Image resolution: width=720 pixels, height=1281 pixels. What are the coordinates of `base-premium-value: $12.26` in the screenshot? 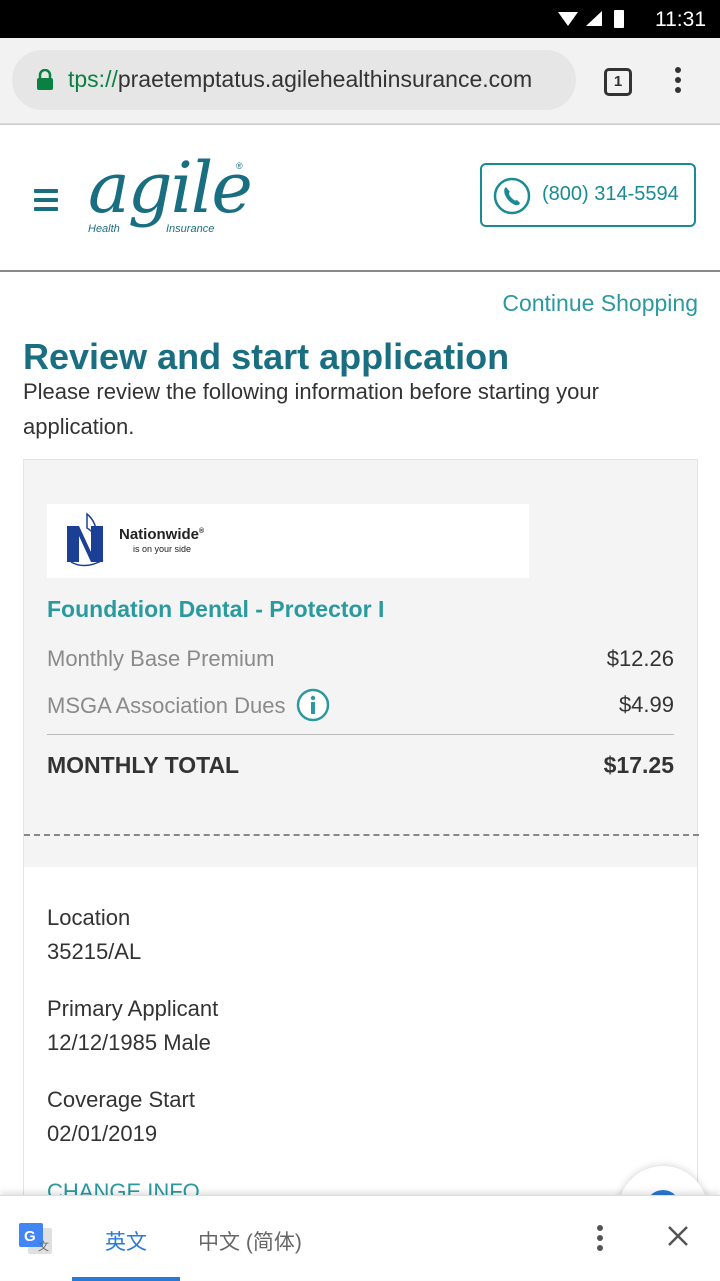 It's located at (640, 658).